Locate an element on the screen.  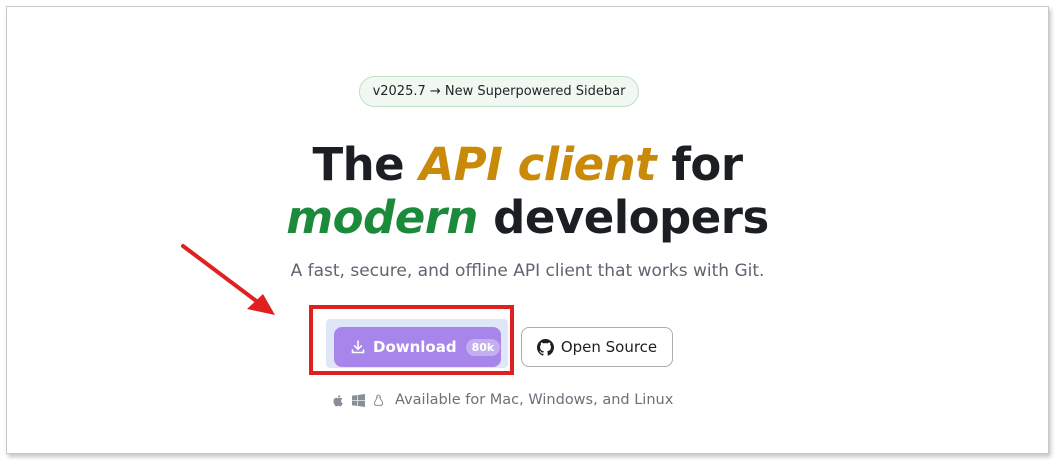
platform-availability: Available for Mac, Windows, and Linux is located at coordinates (502, 400).